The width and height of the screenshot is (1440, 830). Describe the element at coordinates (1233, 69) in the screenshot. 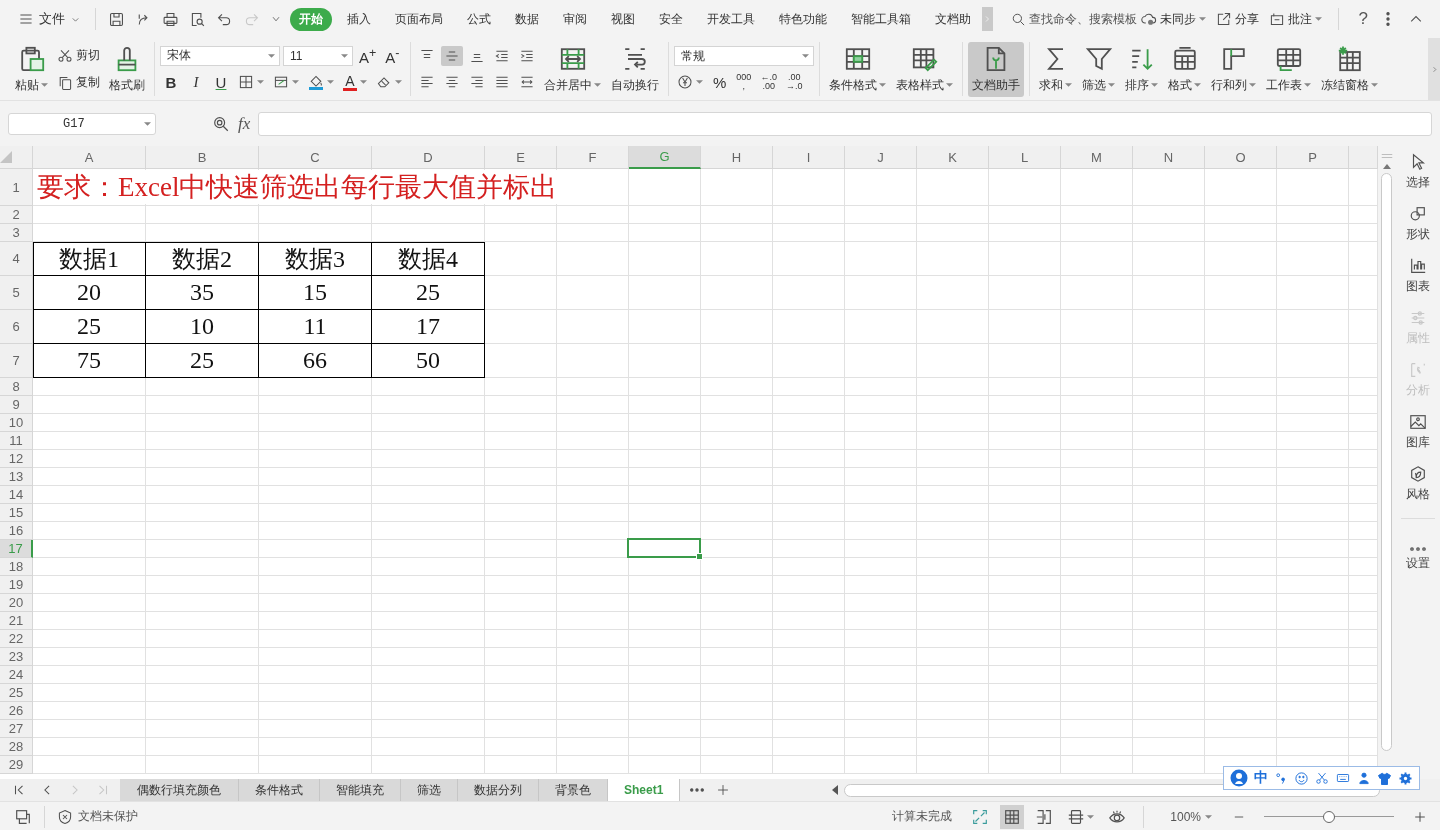

I see `ribbon-button: 行和列` at that location.